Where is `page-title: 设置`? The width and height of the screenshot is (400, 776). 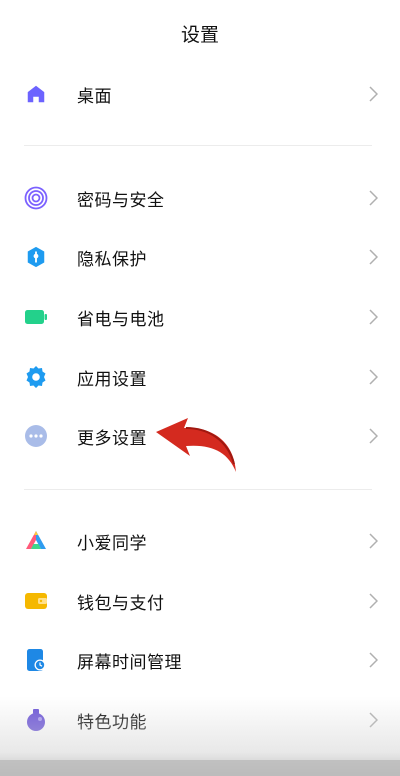
page-title: 设置 is located at coordinates (199, 34).